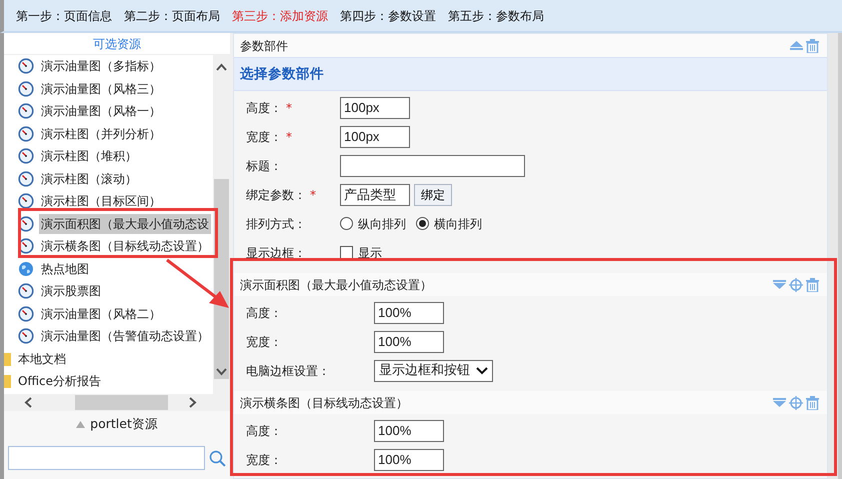  Describe the element at coordinates (60, 381) in the screenshot. I see `tree-item: Office分析报告` at that location.